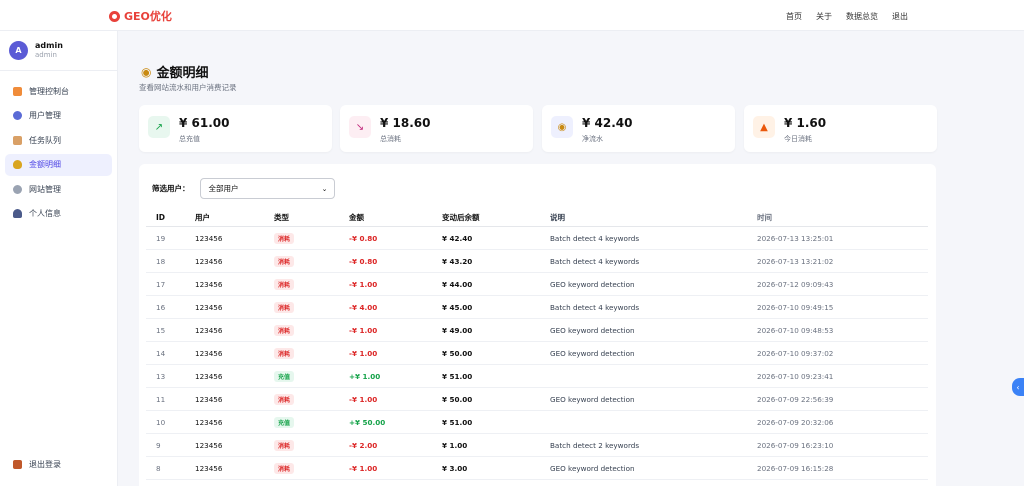 The width and height of the screenshot is (1024, 486). Describe the element at coordinates (595, 445) in the screenshot. I see `cell-description: Batch detect 2 keywords` at that location.